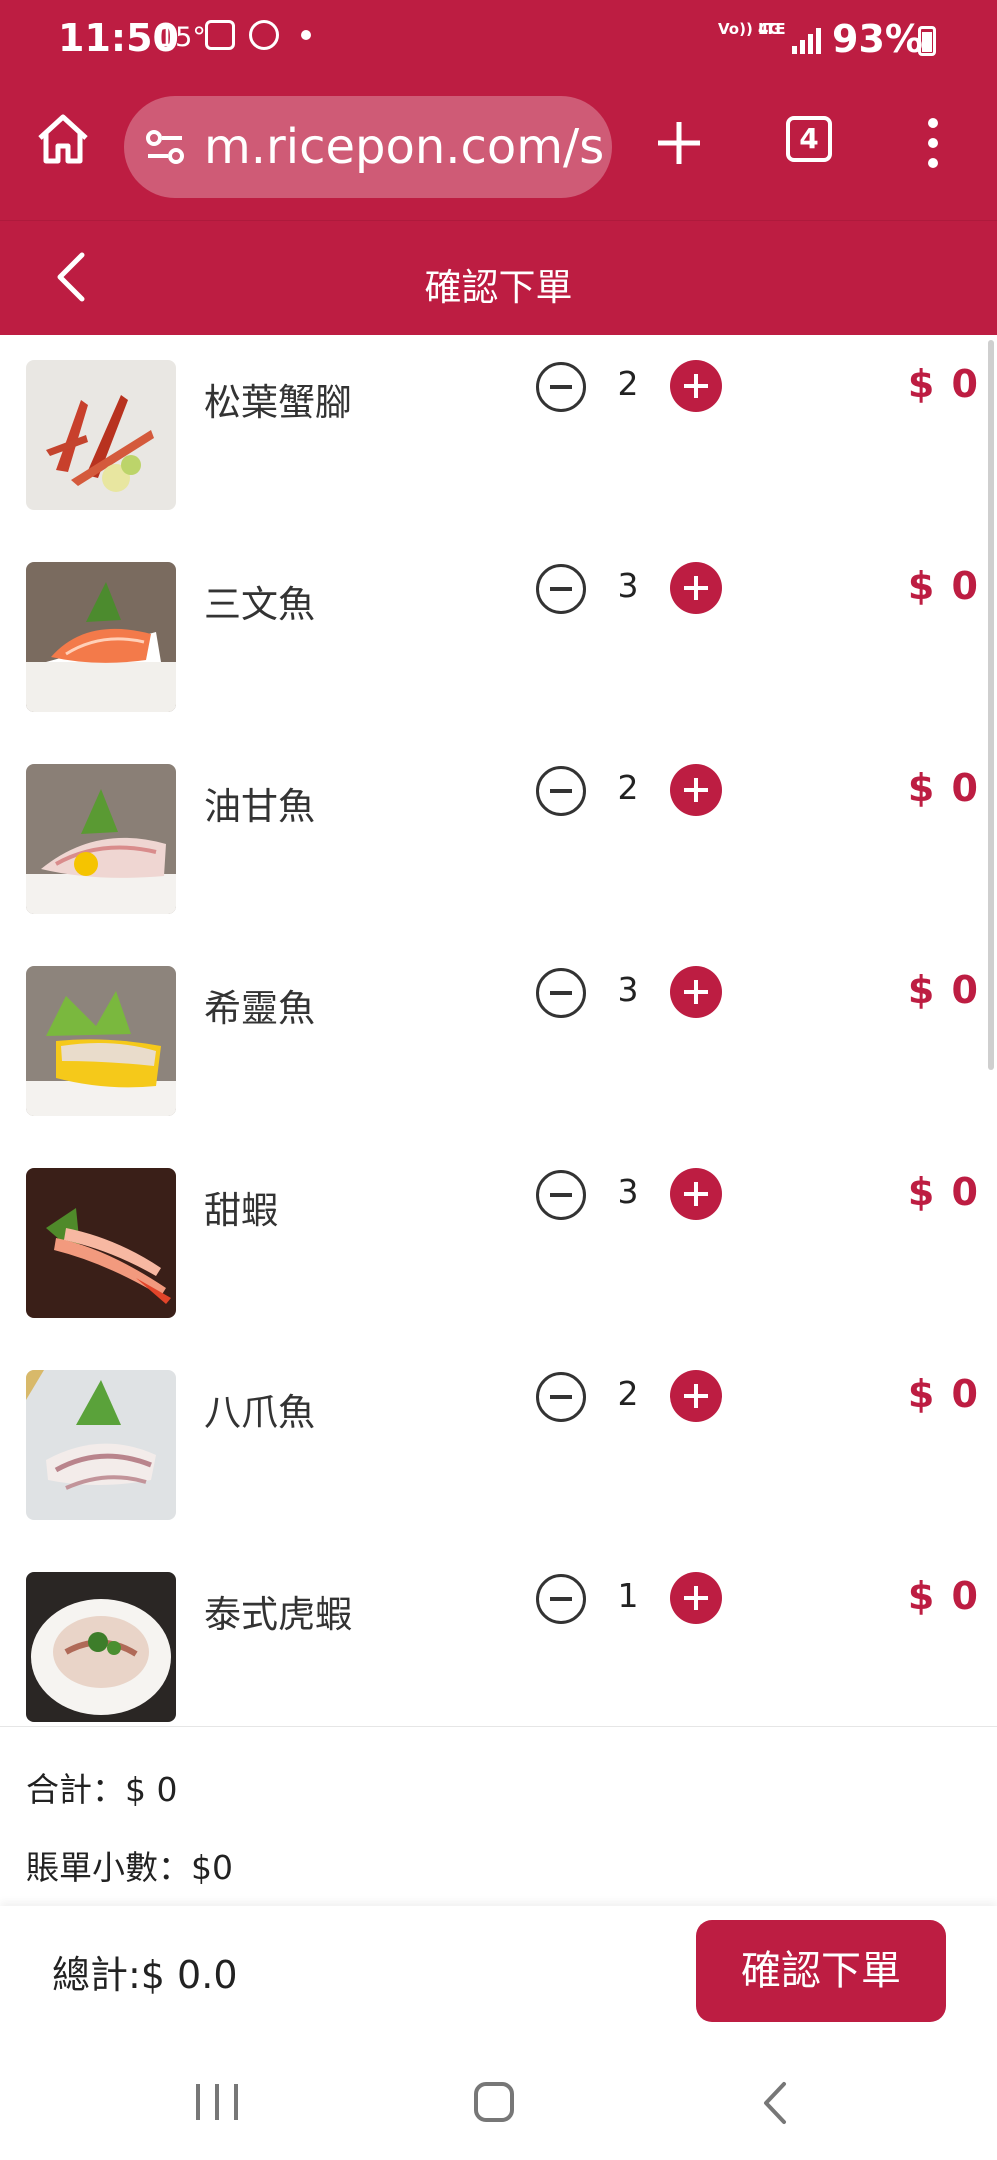 The image size is (997, 2160). Describe the element at coordinates (490, 1041) in the screenshot. I see `list-item: 希靈魚 3 $ 0` at that location.